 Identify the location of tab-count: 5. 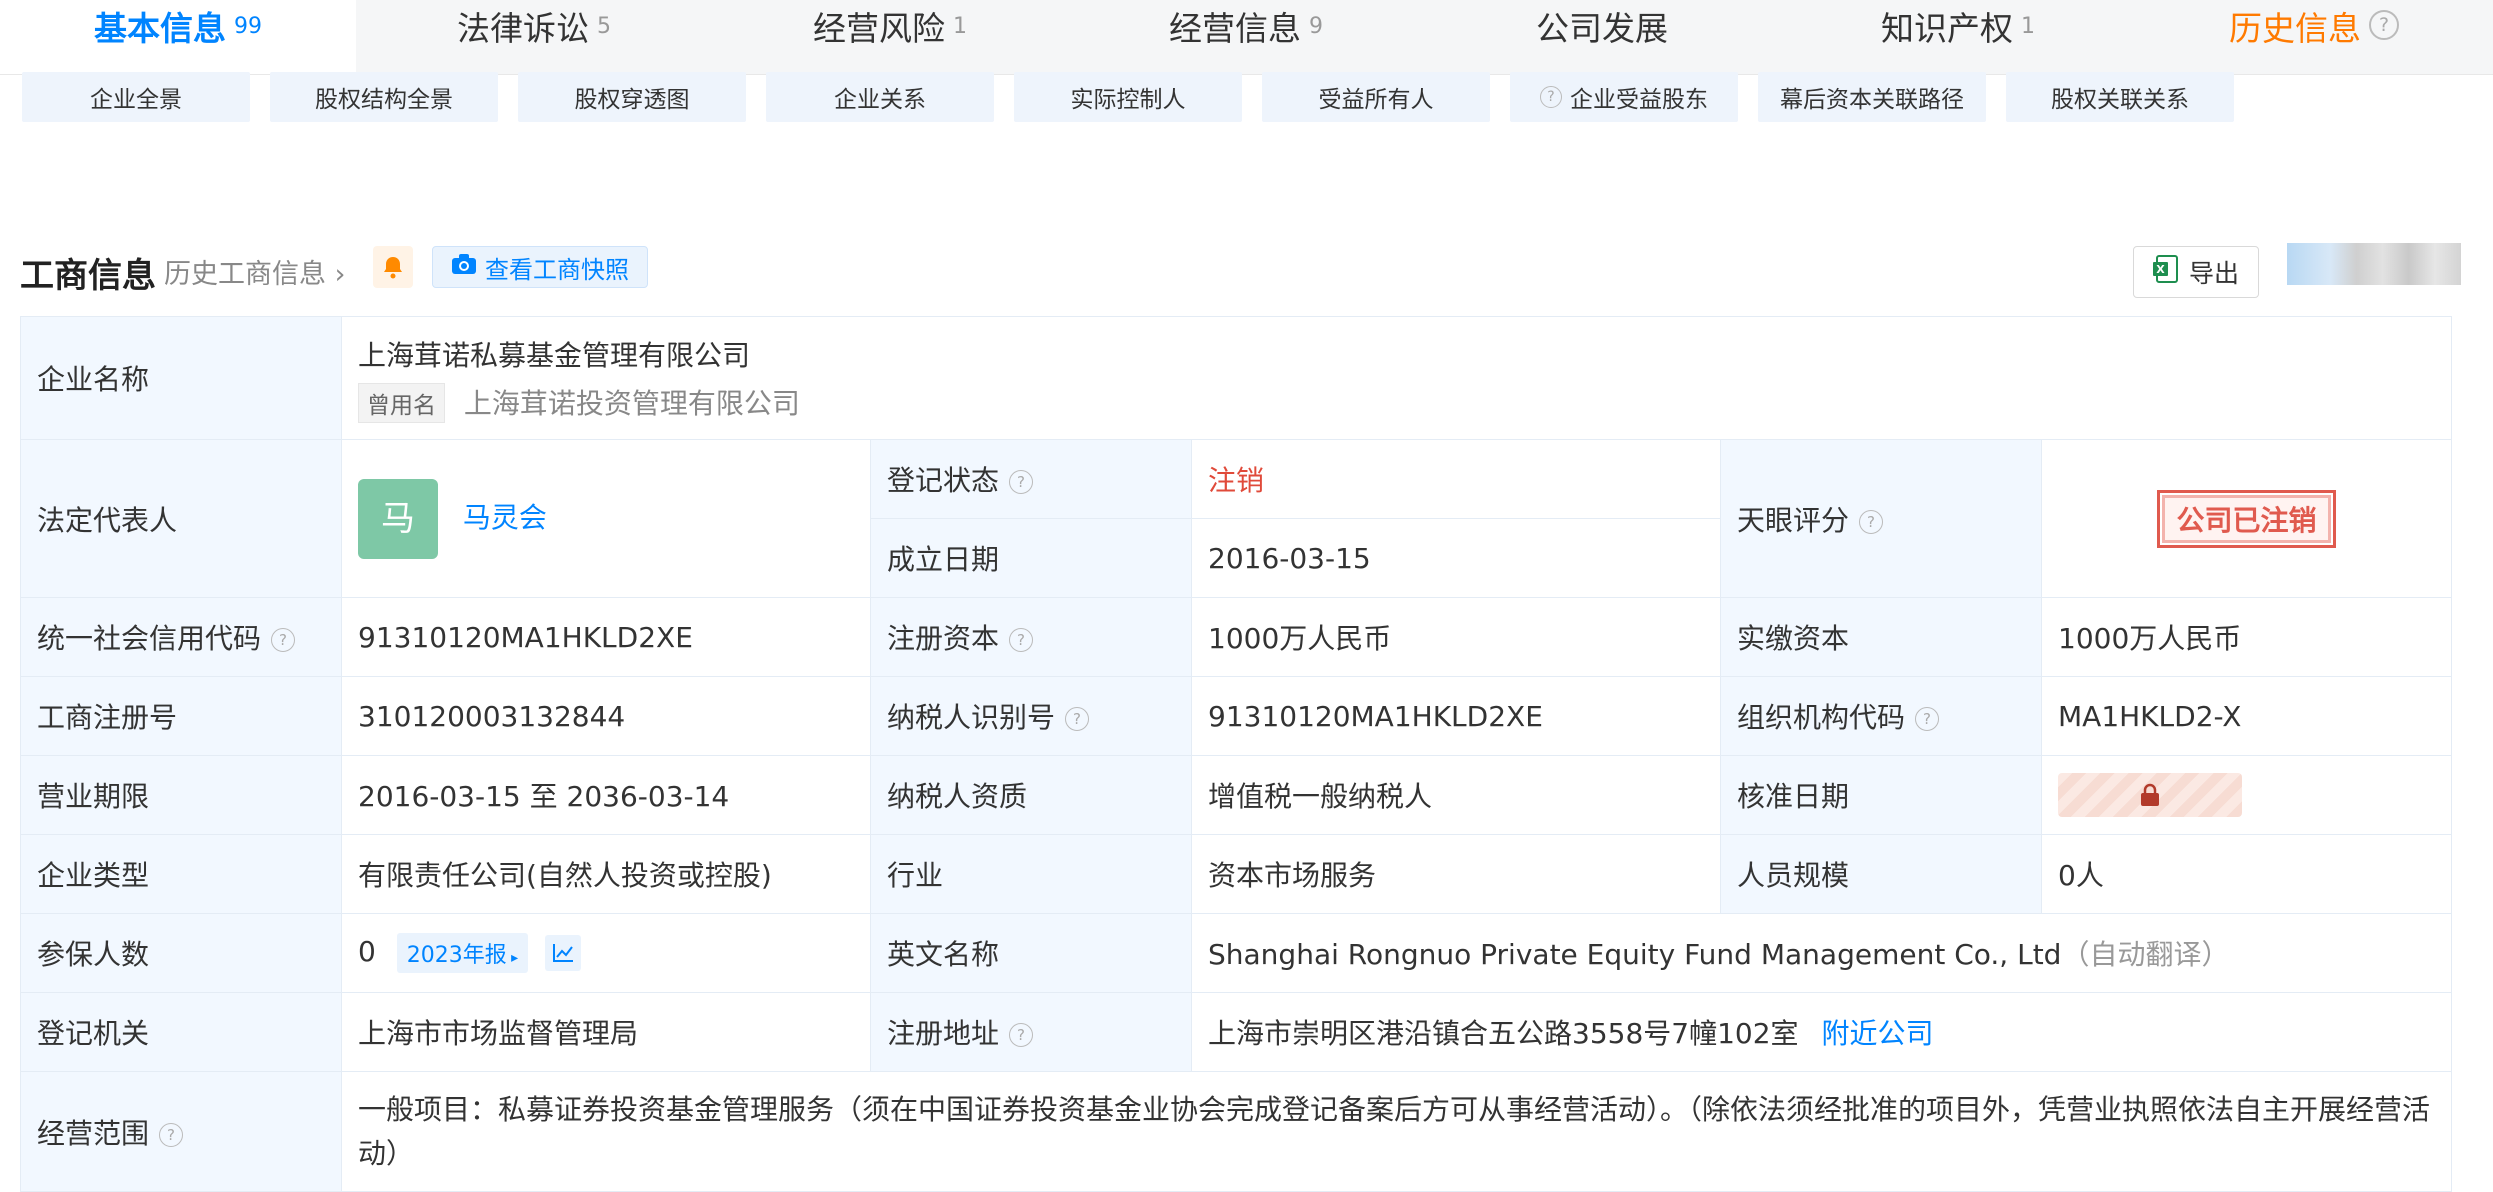
(604, 26).